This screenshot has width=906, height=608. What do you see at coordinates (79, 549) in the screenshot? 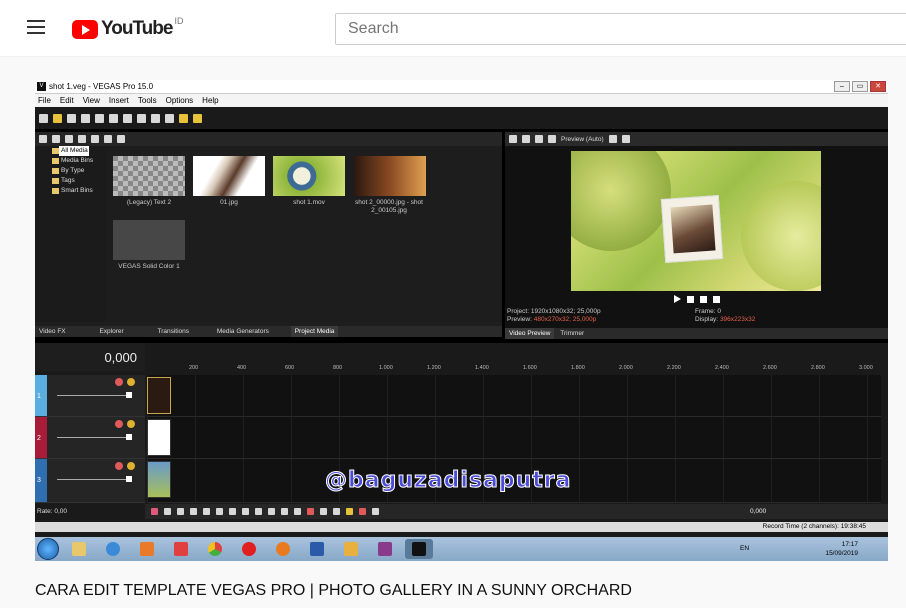
I see `taskbar-explorer` at bounding box center [79, 549].